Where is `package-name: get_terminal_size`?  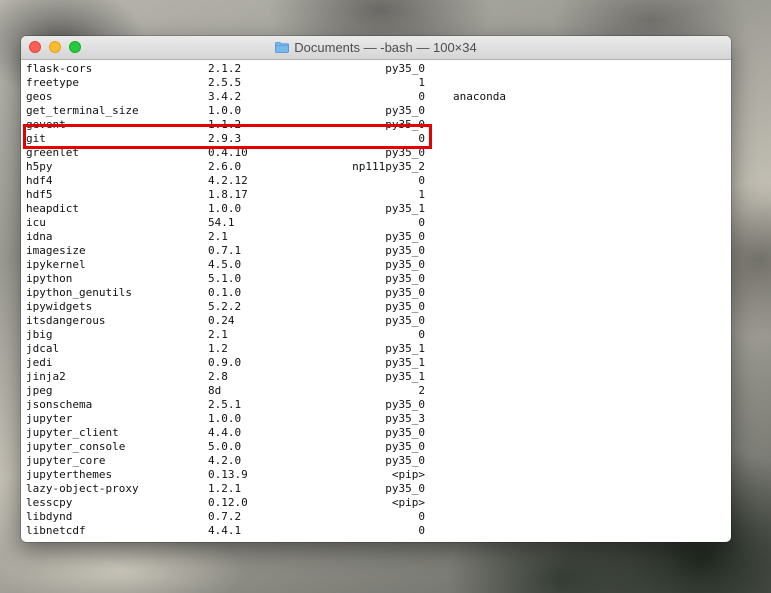 package-name: get_terminal_size is located at coordinates (82, 110).